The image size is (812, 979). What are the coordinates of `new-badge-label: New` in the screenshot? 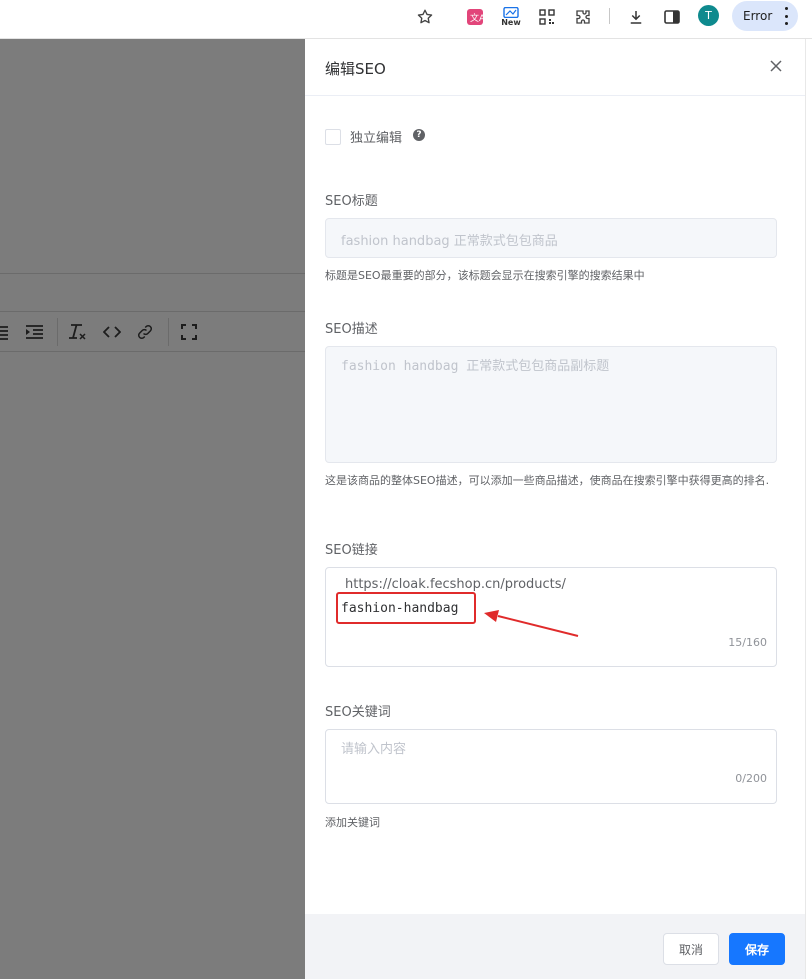 It's located at (511, 22).